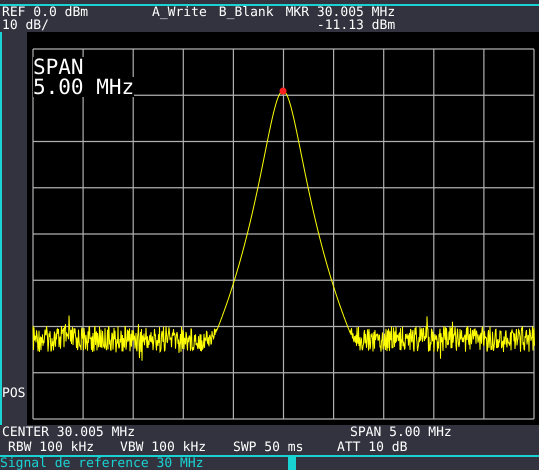  Describe the element at coordinates (372, 447) in the screenshot. I see `attenuation-setting: ATT 10 dB` at that location.